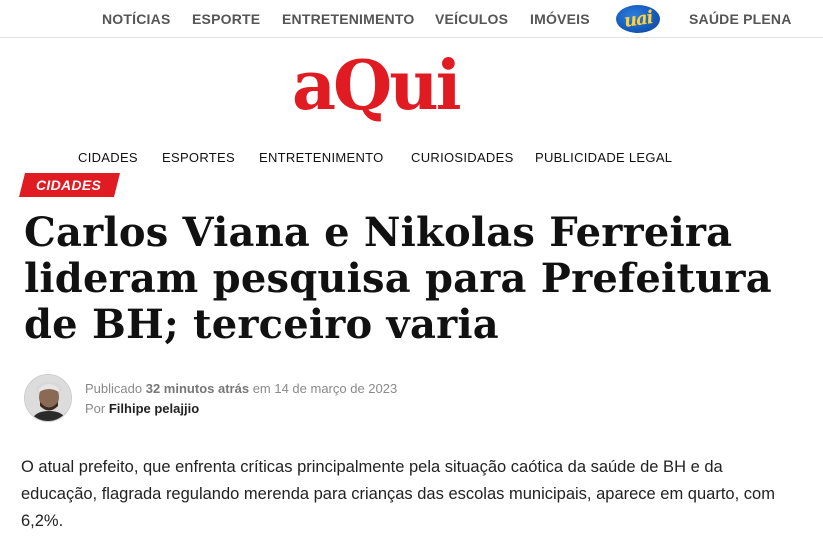  What do you see at coordinates (154, 408) in the screenshot?
I see `author-link: Filhipe pelajjio` at bounding box center [154, 408].